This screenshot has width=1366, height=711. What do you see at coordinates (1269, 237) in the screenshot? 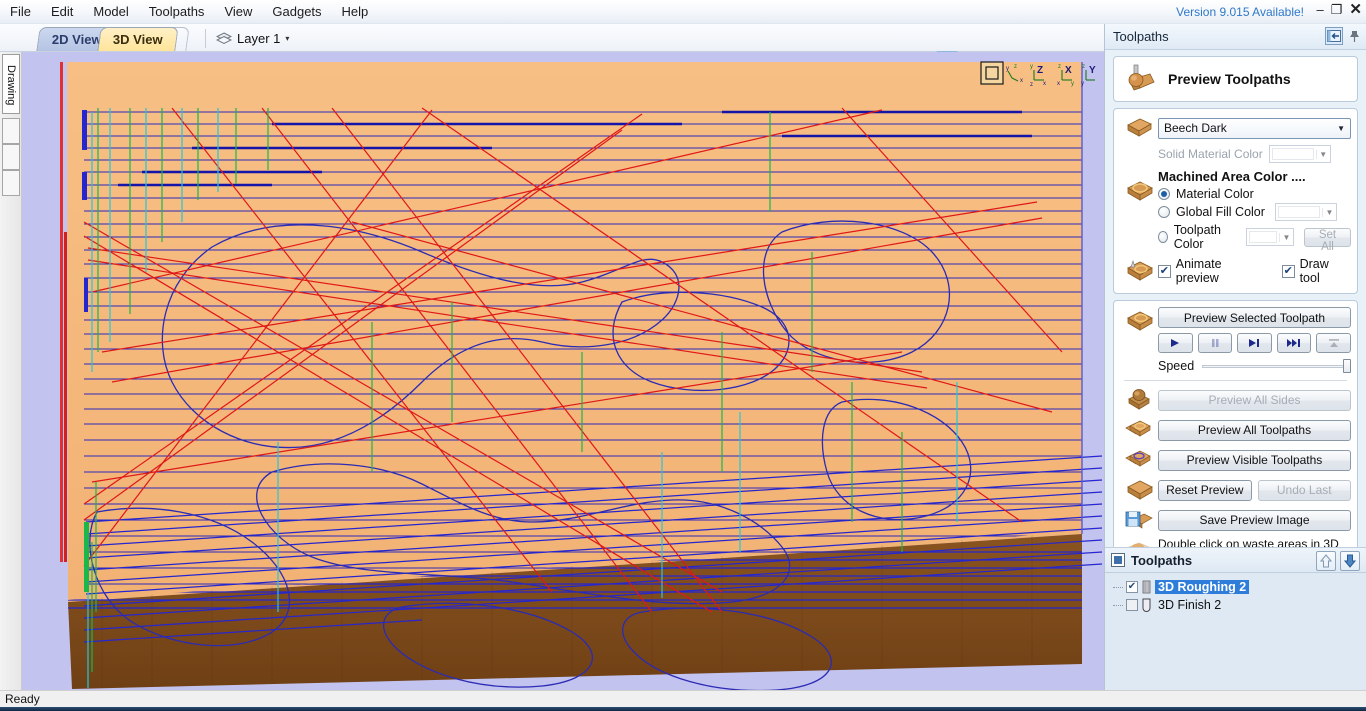
I see `toolpath-color-picker: ▼` at bounding box center [1269, 237].